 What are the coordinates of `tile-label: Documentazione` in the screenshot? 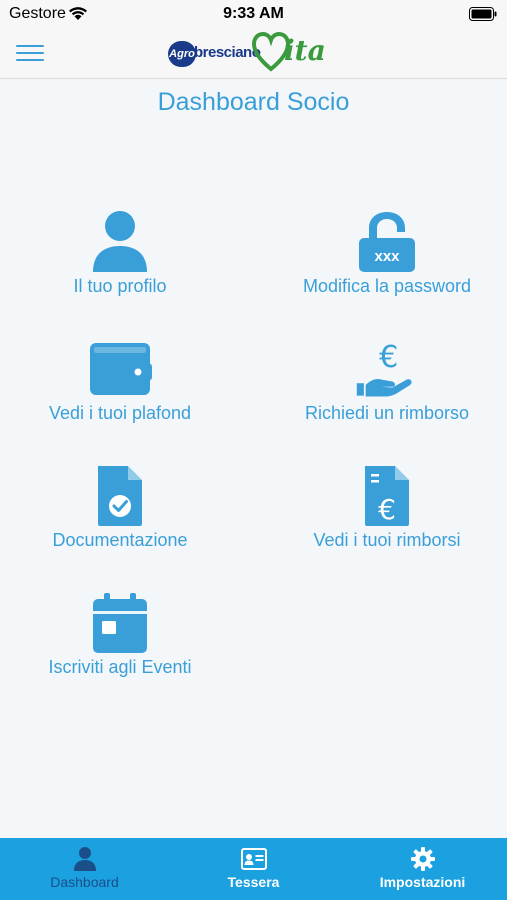 It's located at (120, 540).